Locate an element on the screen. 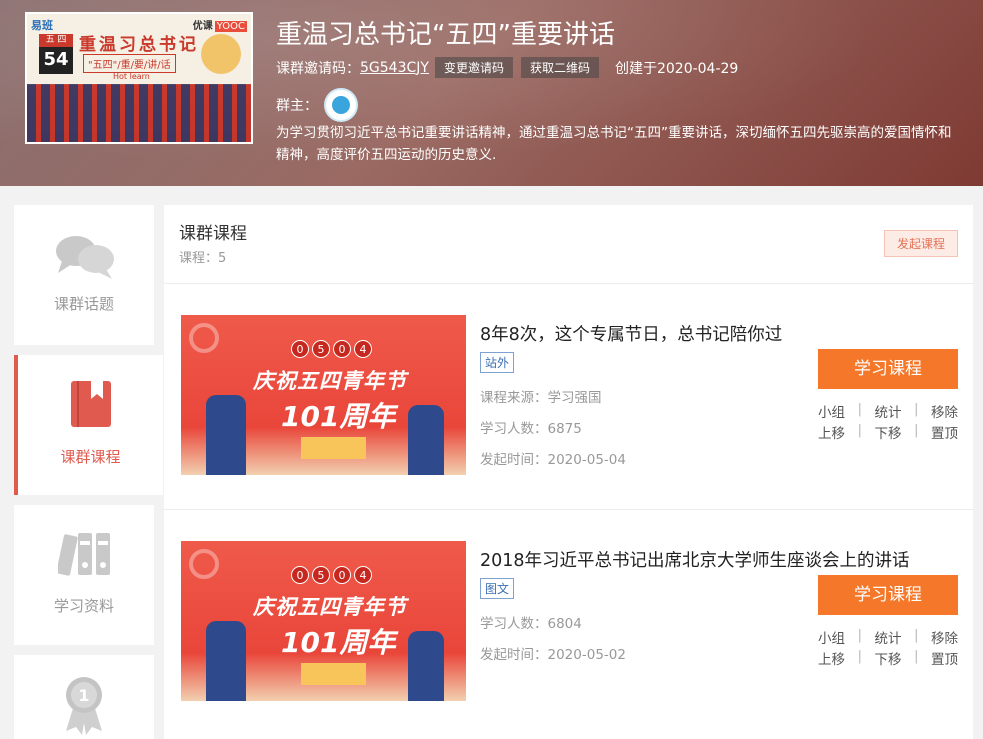 Image resolution: width=983 pixels, height=739 pixels. yooc-logo: 优课 YOOC is located at coordinates (220, 24).